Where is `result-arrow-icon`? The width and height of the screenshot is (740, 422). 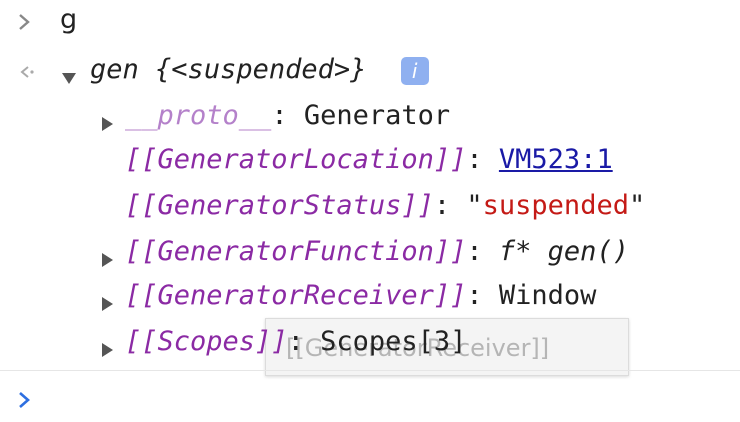
result-arrow-icon is located at coordinates (27, 72).